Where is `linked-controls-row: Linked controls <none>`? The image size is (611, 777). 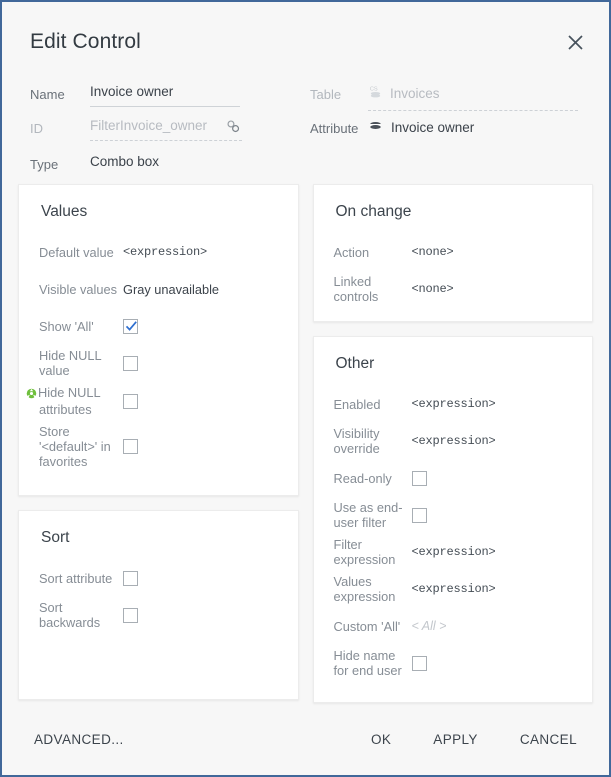
linked-controls-row: Linked controls <none> is located at coordinates (453, 289).